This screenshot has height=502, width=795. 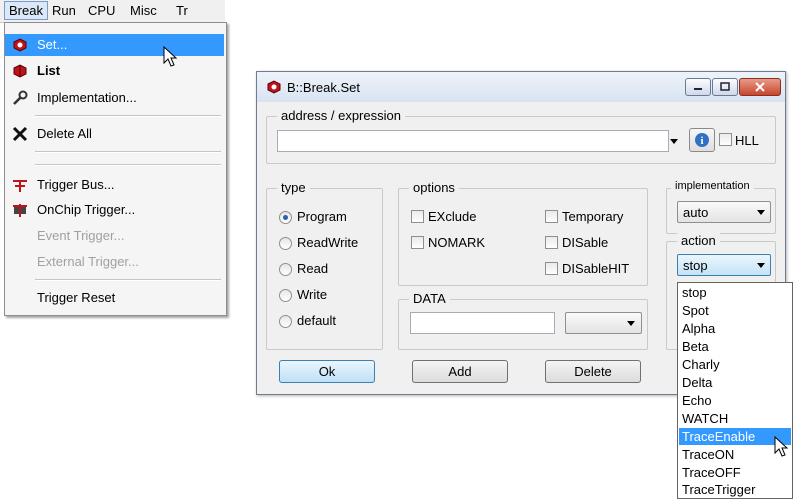 What do you see at coordinates (285, 295) in the screenshot?
I see `radio-write` at bounding box center [285, 295].